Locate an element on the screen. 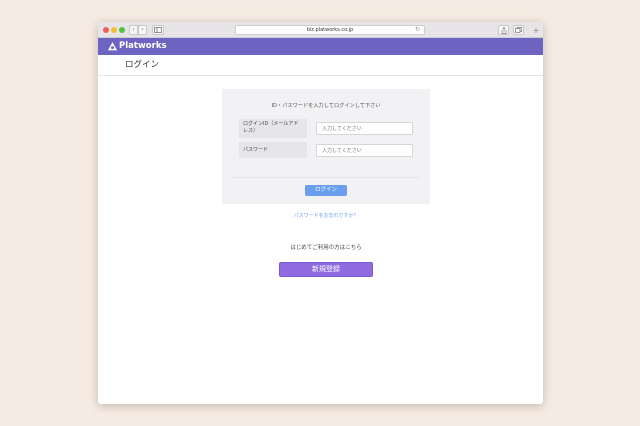 The image size is (640, 426). page-title: ログイン is located at coordinates (142, 65).